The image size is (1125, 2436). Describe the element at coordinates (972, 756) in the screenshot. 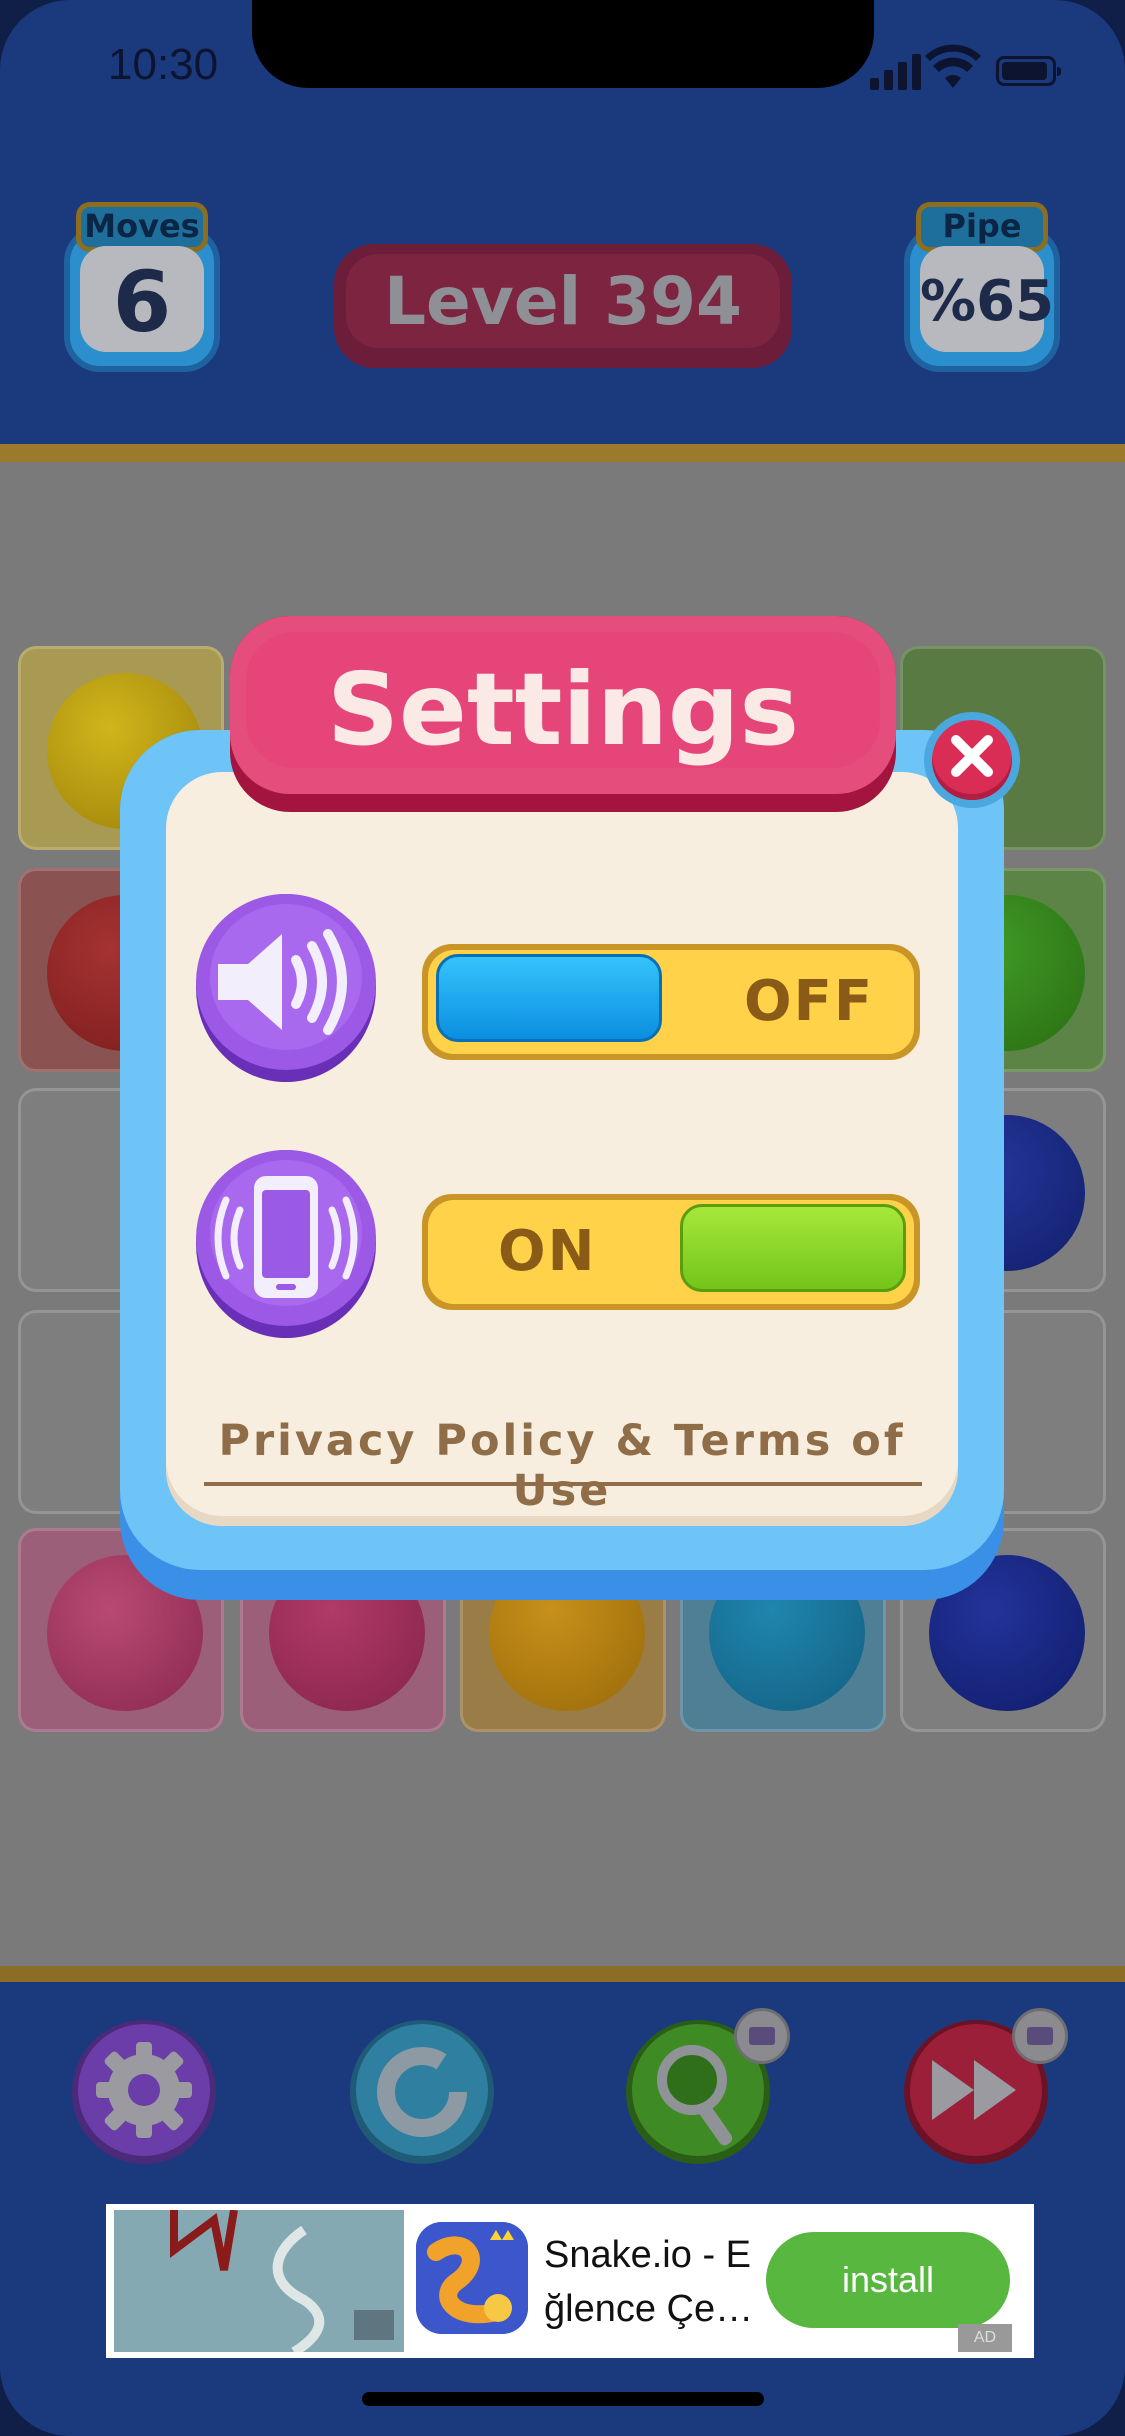

I see `close-icon` at that location.